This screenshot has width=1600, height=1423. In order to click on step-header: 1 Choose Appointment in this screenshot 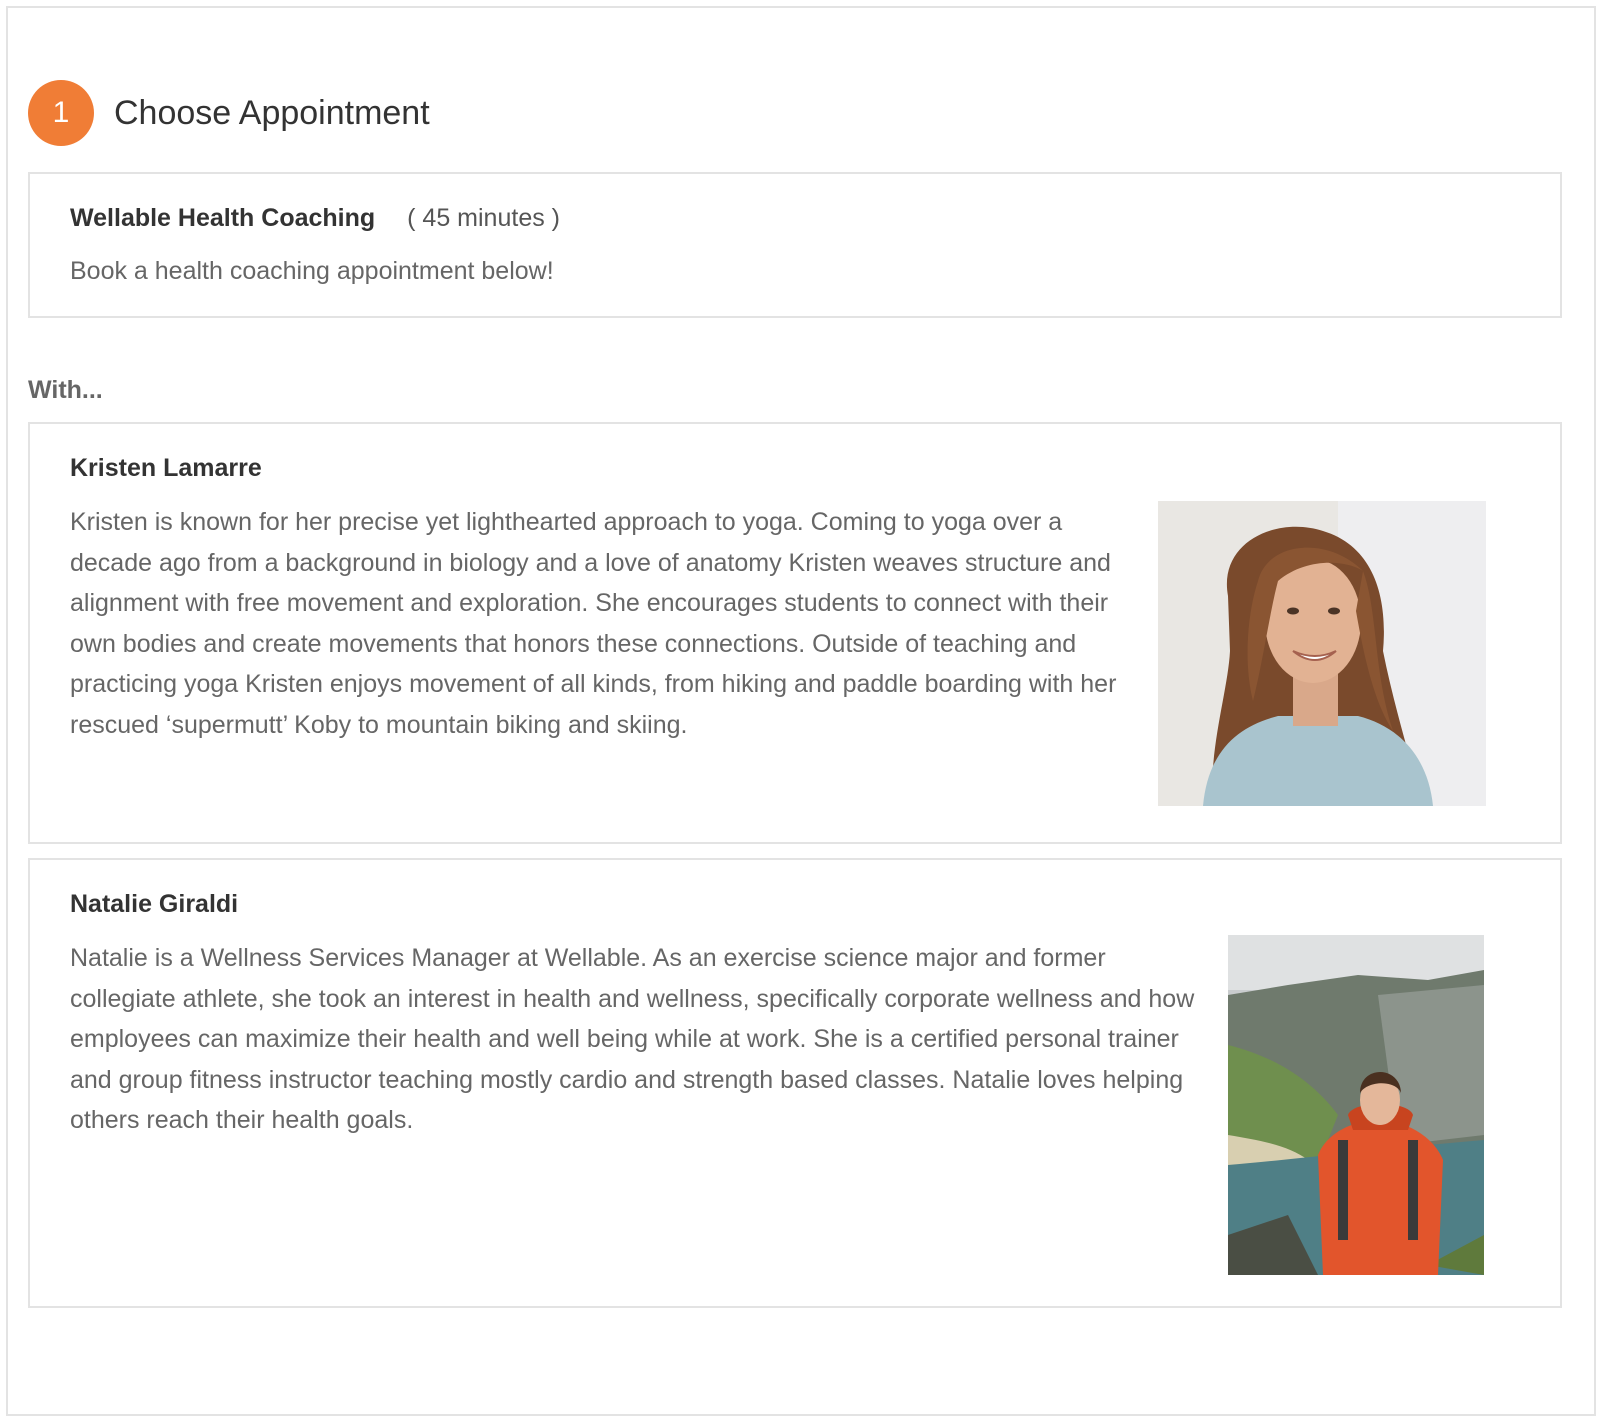, I will do `click(229, 113)`.